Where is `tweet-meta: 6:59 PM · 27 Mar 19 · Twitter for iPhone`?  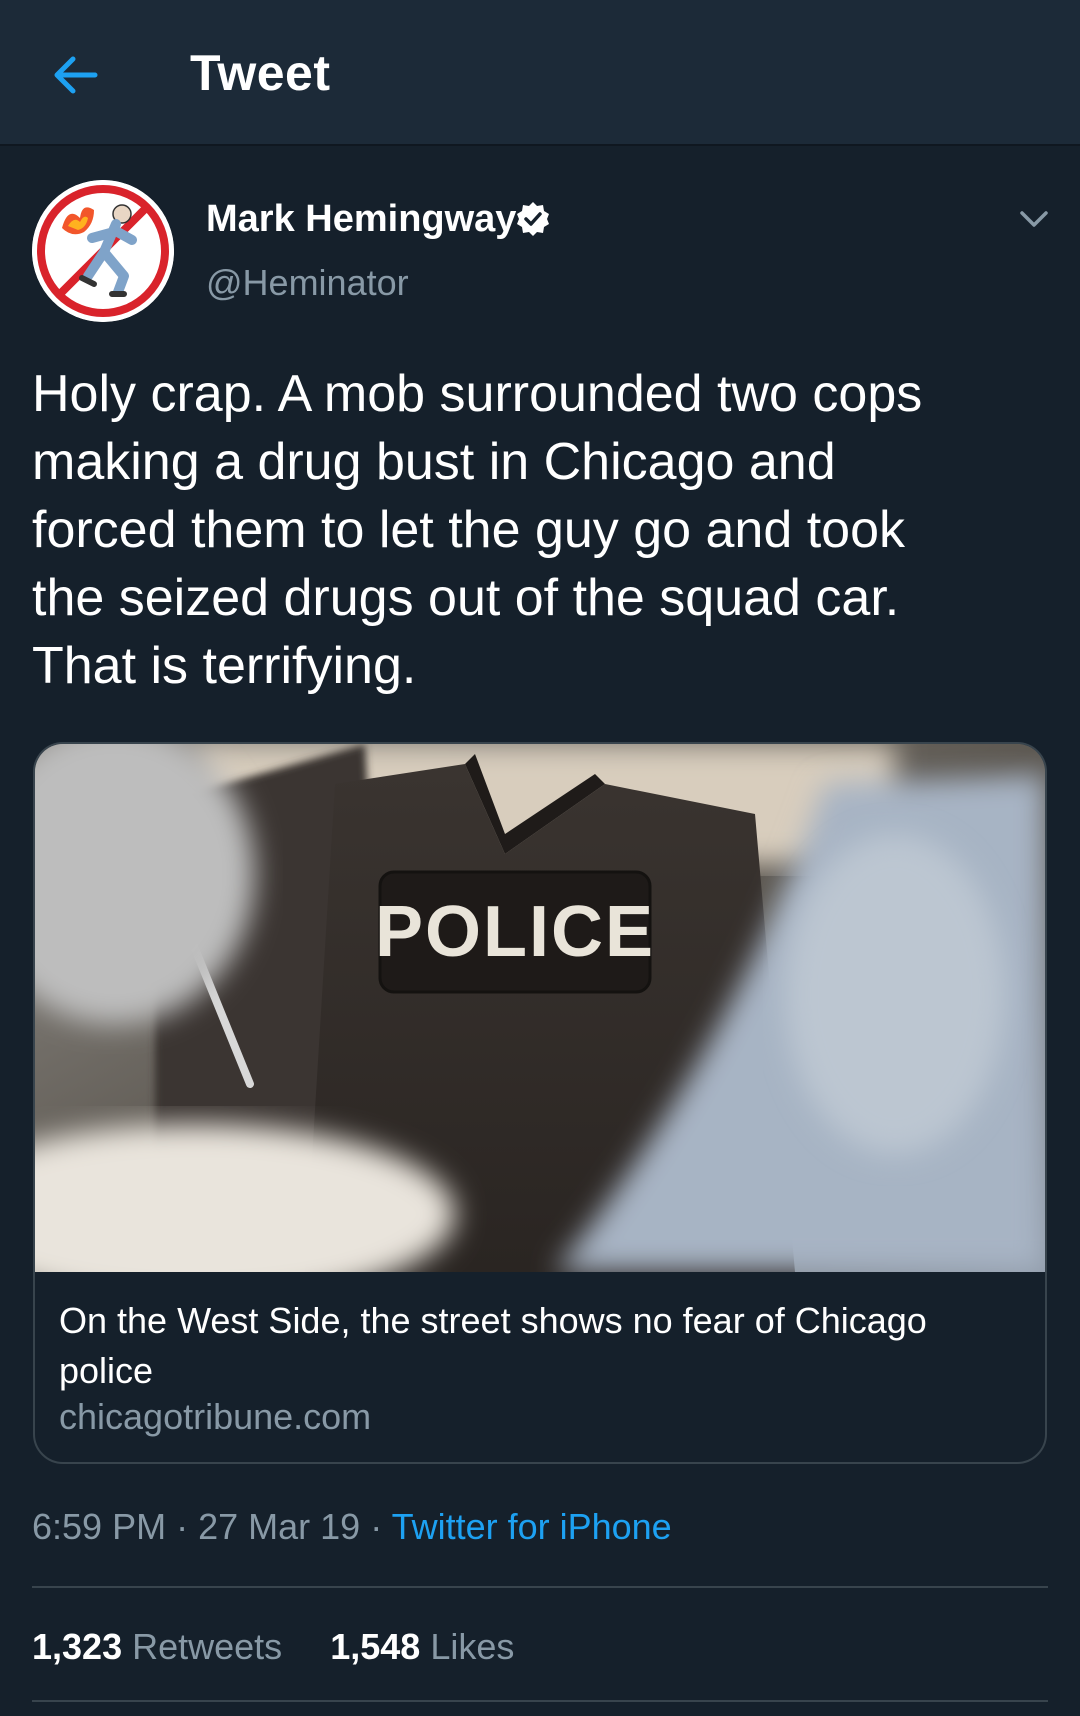
tweet-meta: 6:59 PM · 27 Mar 19 · Twitter for iPhone is located at coordinates (352, 1527).